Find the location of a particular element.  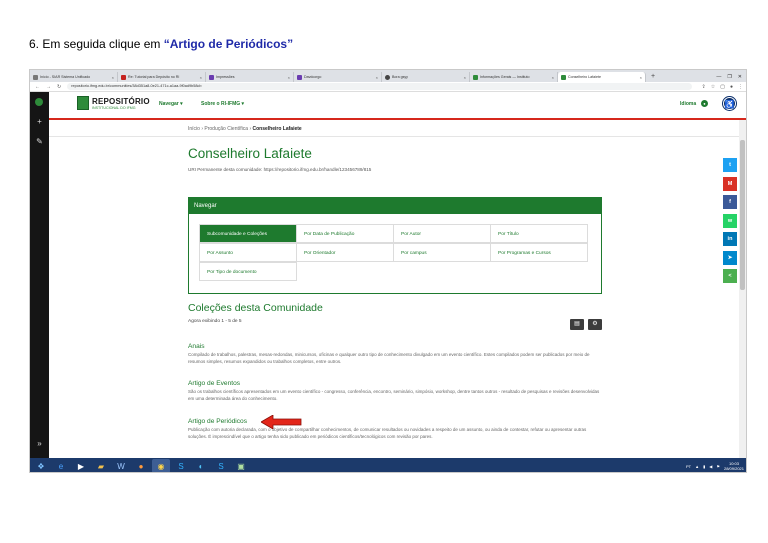

new-tab-icon: + is located at coordinates (653, 77).